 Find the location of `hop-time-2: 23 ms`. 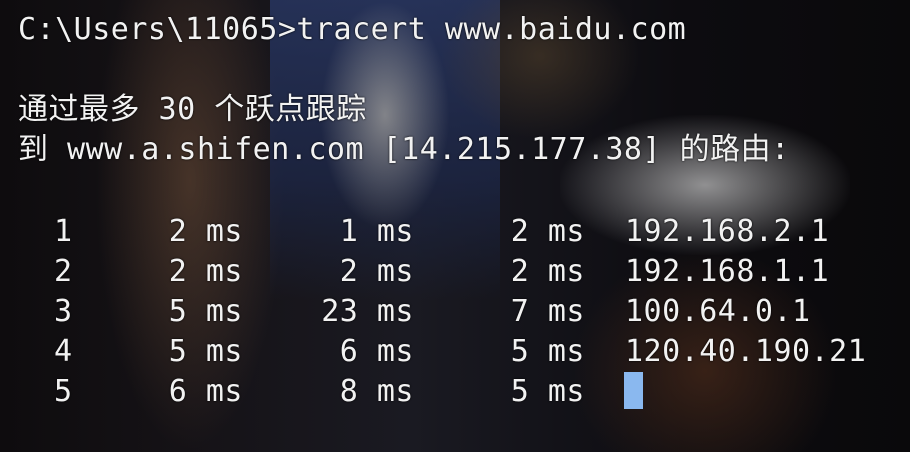

hop-time-2: 23 ms is located at coordinates (367, 311).